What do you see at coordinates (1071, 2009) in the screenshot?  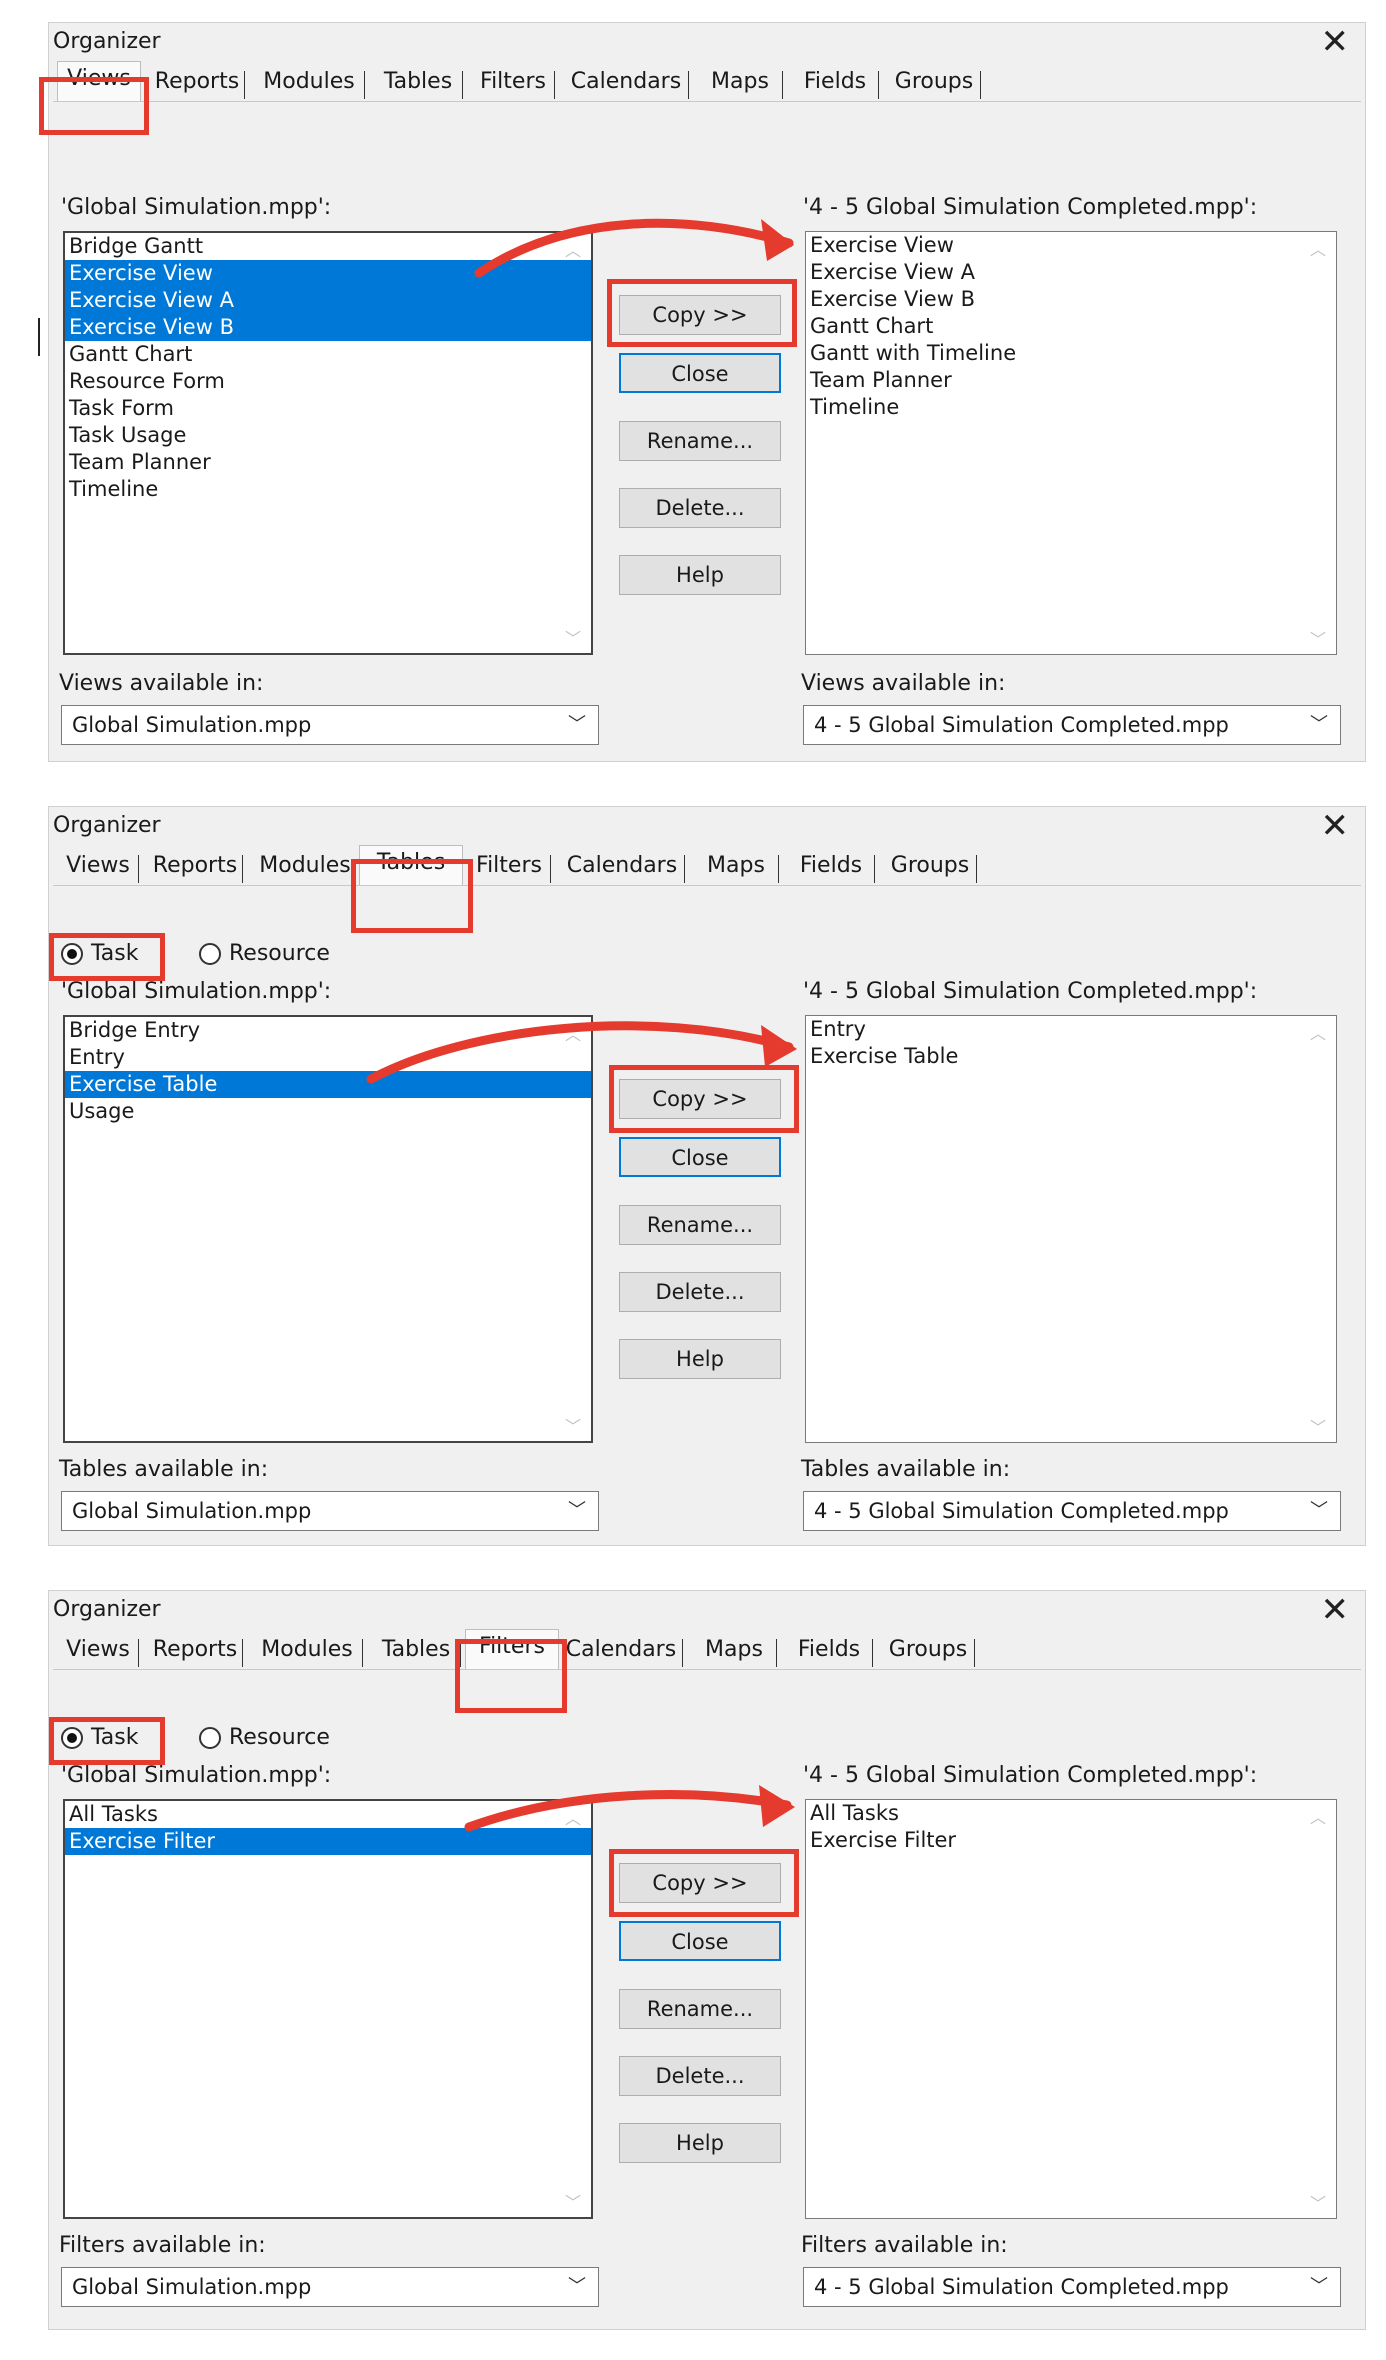 I see `right-list: All Tasks Exercise Filter ︿ ﹀` at bounding box center [1071, 2009].